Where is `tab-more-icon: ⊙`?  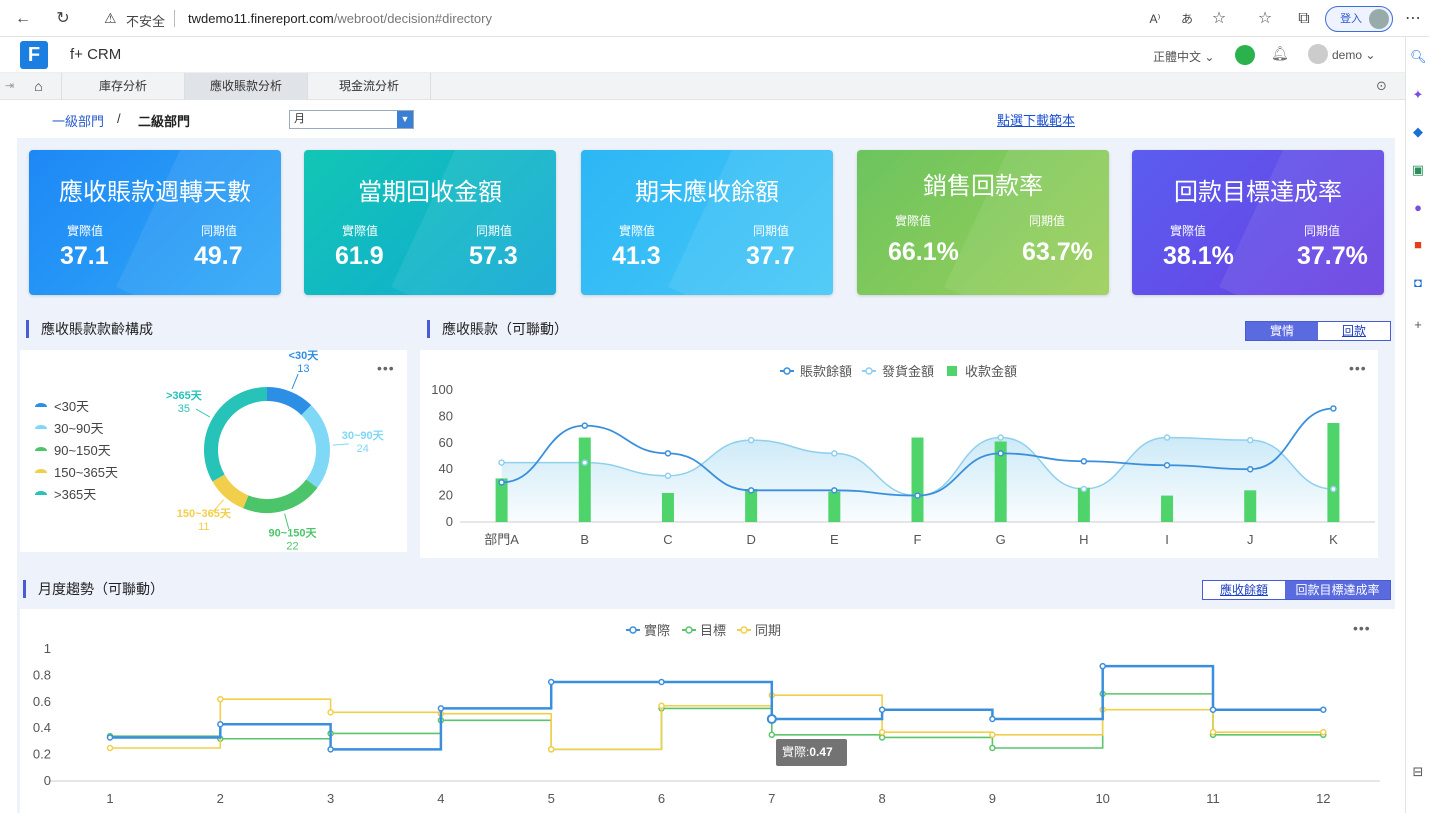
tab-more-icon: ⊙ is located at coordinates (1381, 86).